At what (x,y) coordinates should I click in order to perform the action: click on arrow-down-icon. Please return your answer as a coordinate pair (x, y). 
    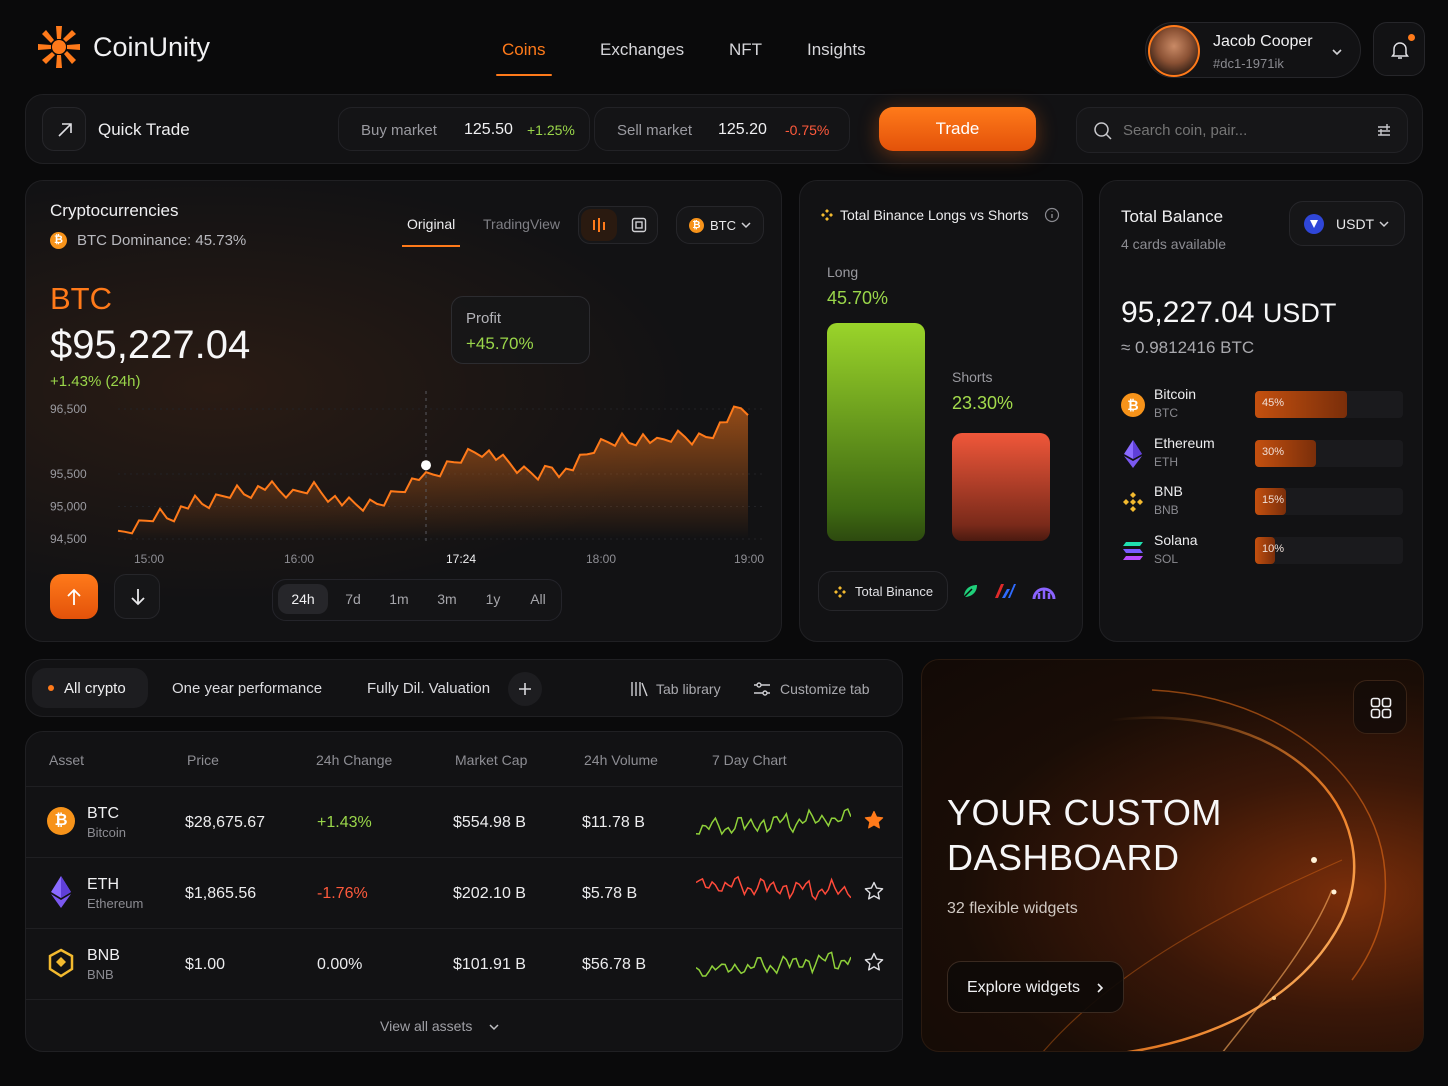
    Looking at the image, I should click on (138, 597).